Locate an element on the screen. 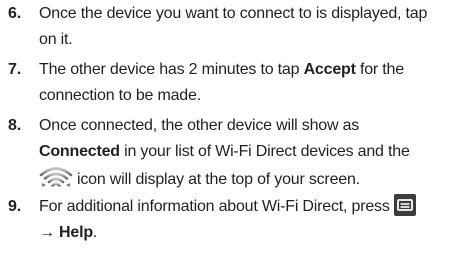 This screenshot has height=268, width=472. text-run: The other device has 2 minutes to tap is located at coordinates (171, 69).